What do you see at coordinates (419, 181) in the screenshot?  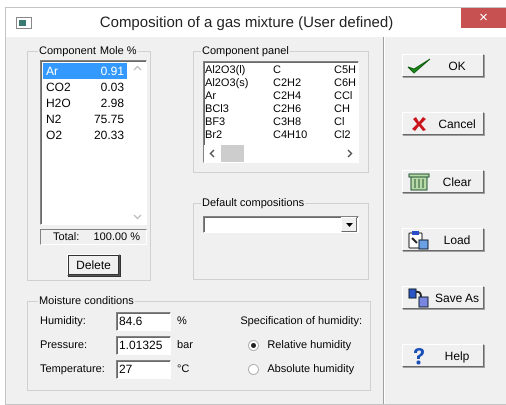 I see `trash-bin-icon` at bounding box center [419, 181].